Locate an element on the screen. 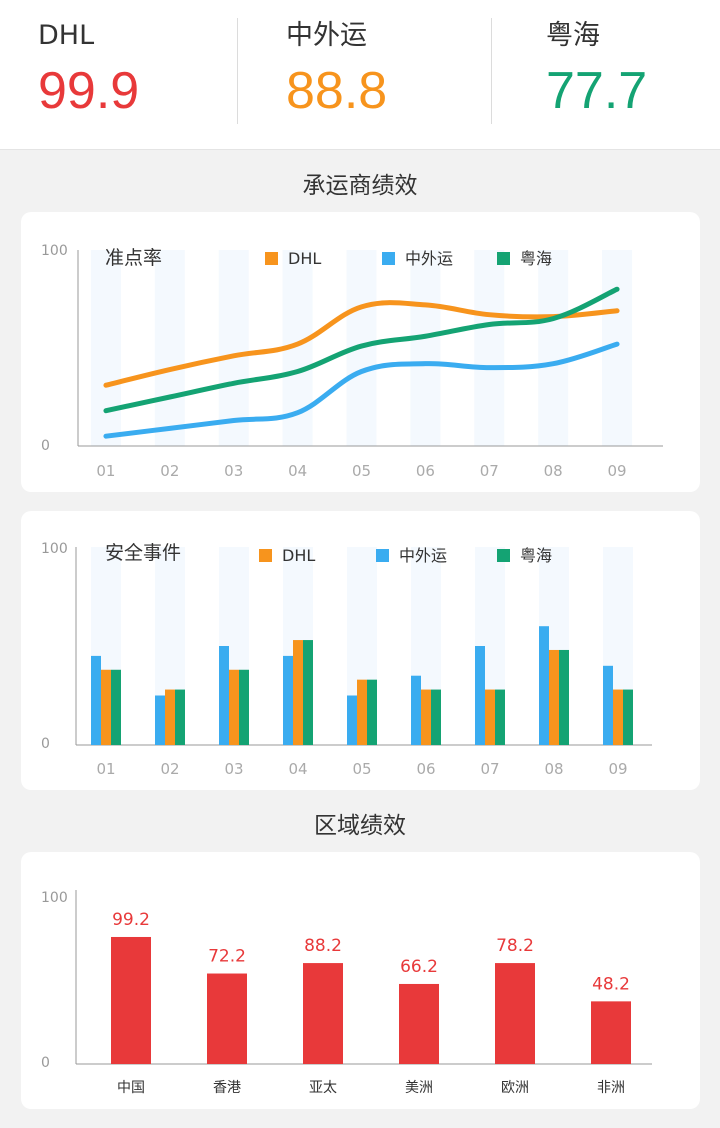 The image size is (720, 1128). kpi-name: DHL is located at coordinates (66, 35).